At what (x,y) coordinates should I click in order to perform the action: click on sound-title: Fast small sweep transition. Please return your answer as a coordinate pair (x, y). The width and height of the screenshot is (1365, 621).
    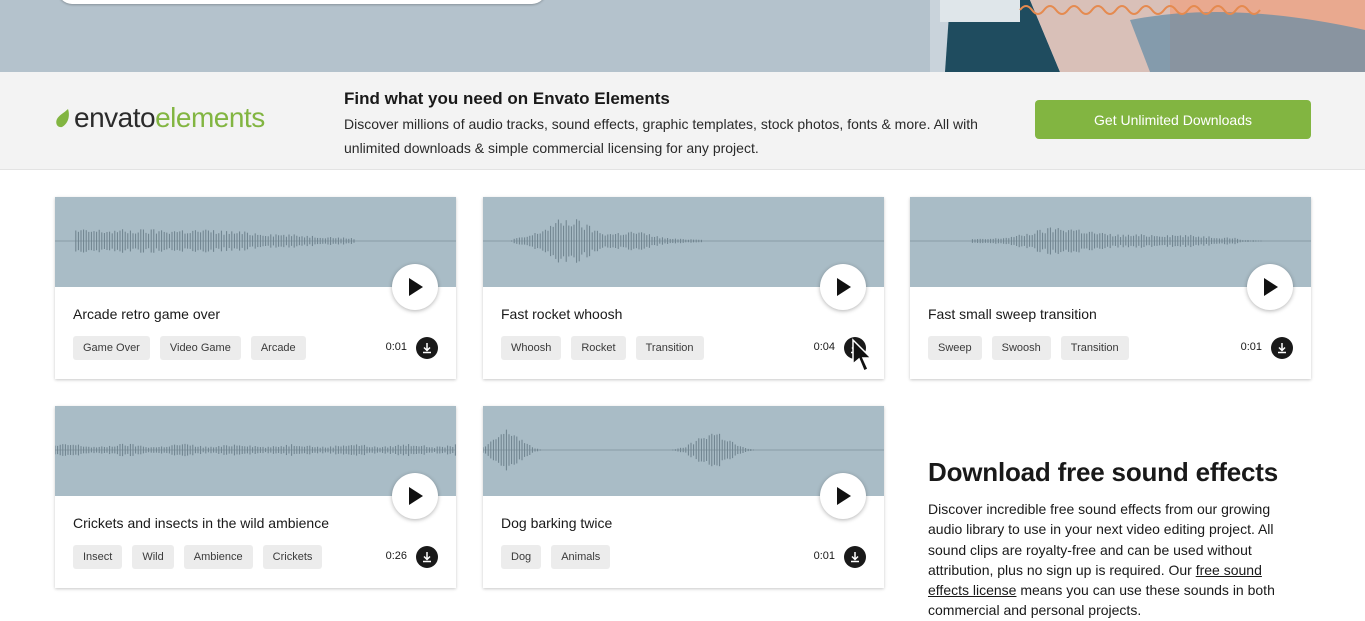
    Looking at the image, I should click on (1012, 314).